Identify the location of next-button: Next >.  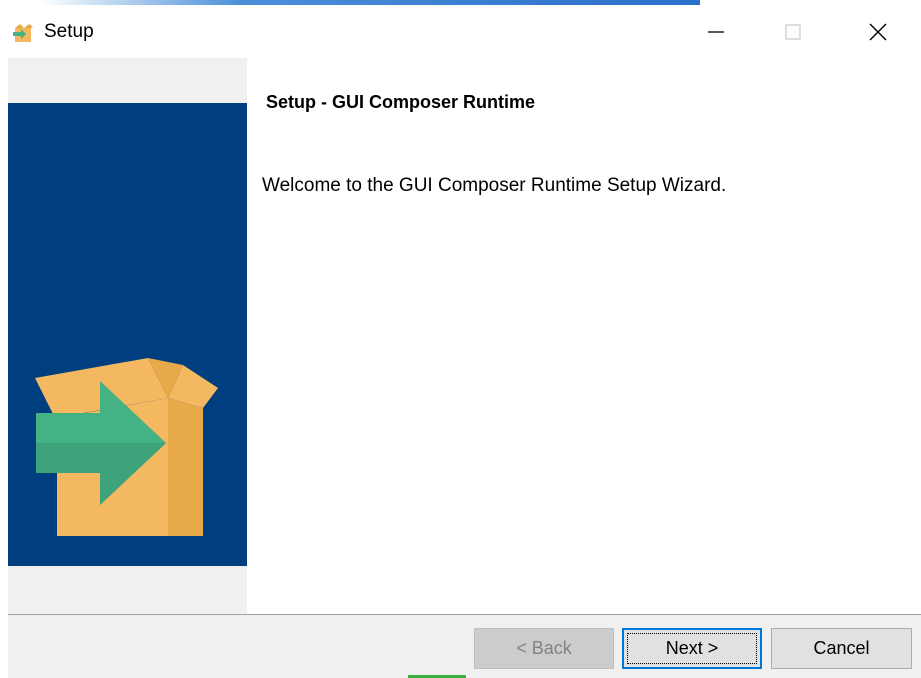
(692, 648).